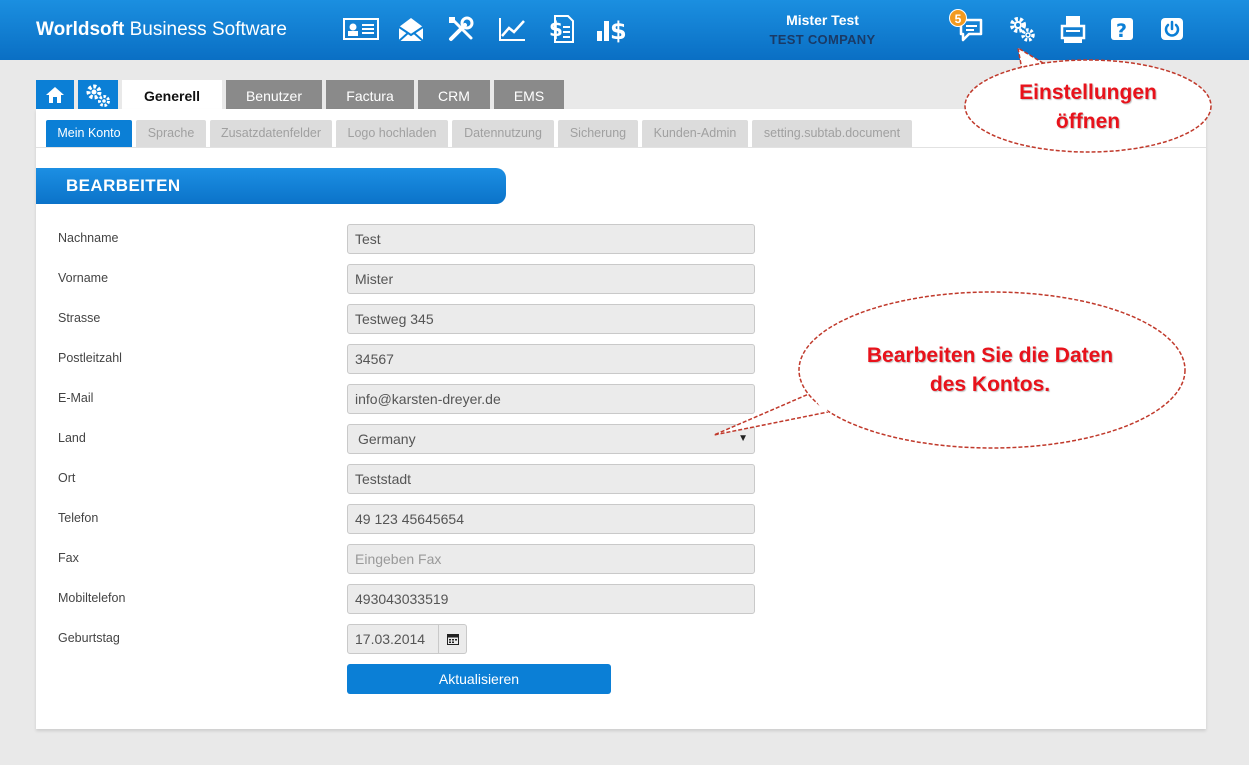  I want to click on calendar-icon, so click(452, 639).